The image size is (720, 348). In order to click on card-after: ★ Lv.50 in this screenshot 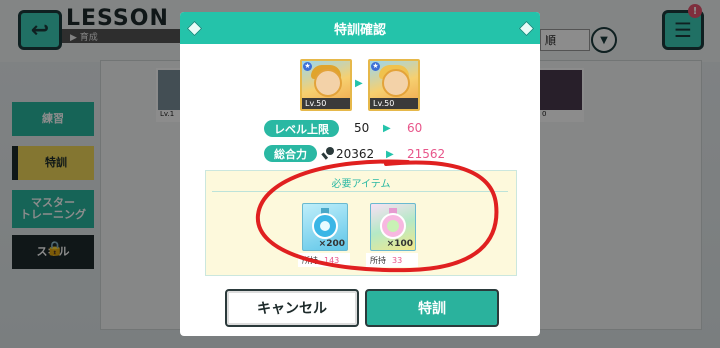, I will do `click(394, 85)`.